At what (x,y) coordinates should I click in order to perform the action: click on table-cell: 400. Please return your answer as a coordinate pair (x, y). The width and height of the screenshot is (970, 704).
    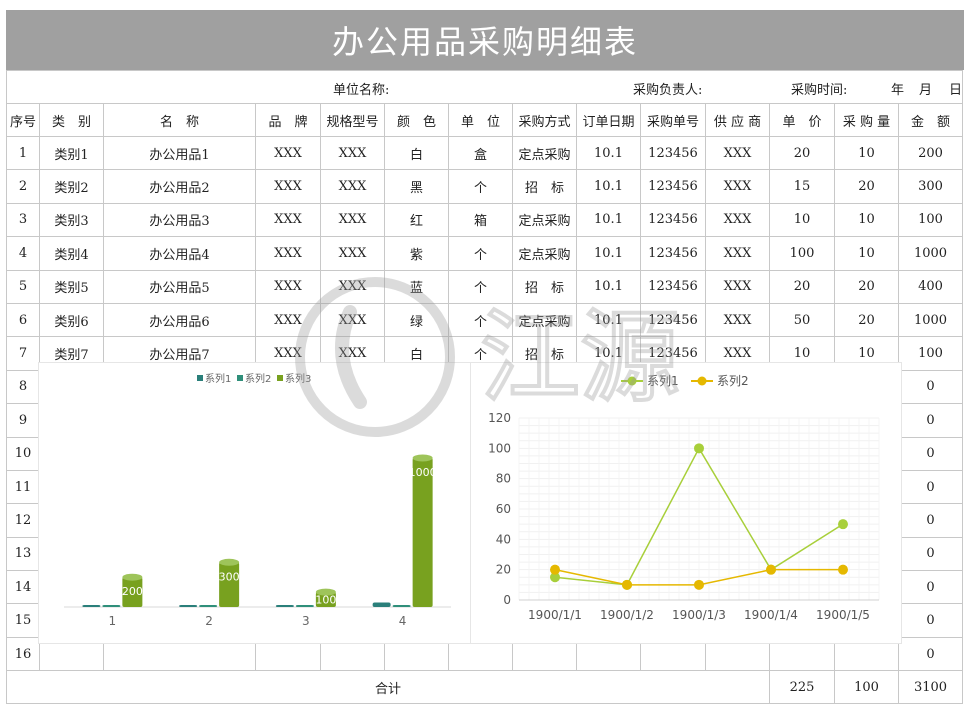
    Looking at the image, I should click on (930, 286).